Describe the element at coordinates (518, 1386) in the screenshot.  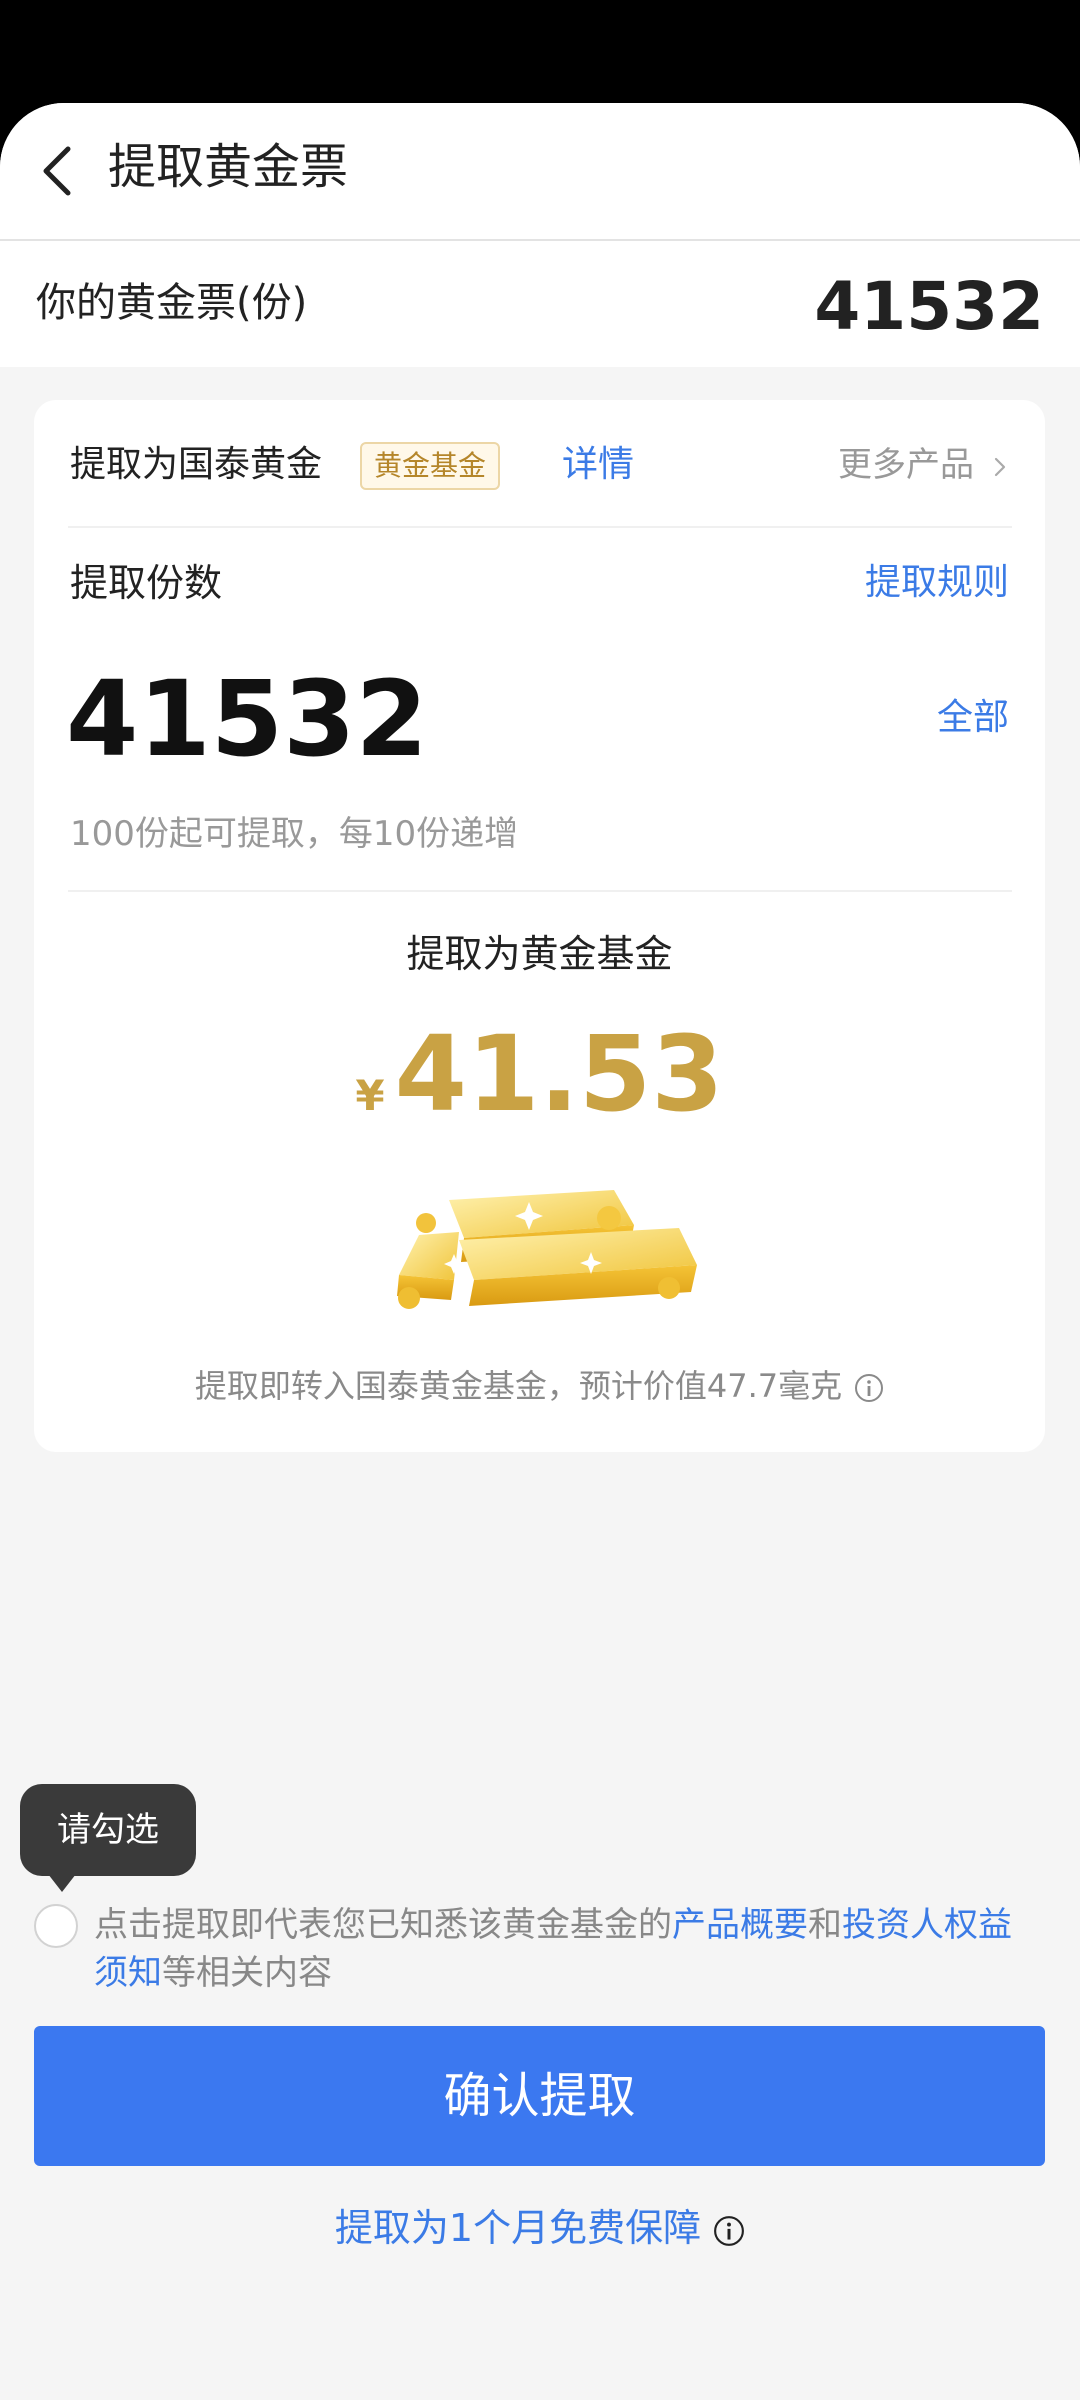
I see `result-note-text: 提取即转入国泰黄金基金，预计价值47.7毫克` at that location.